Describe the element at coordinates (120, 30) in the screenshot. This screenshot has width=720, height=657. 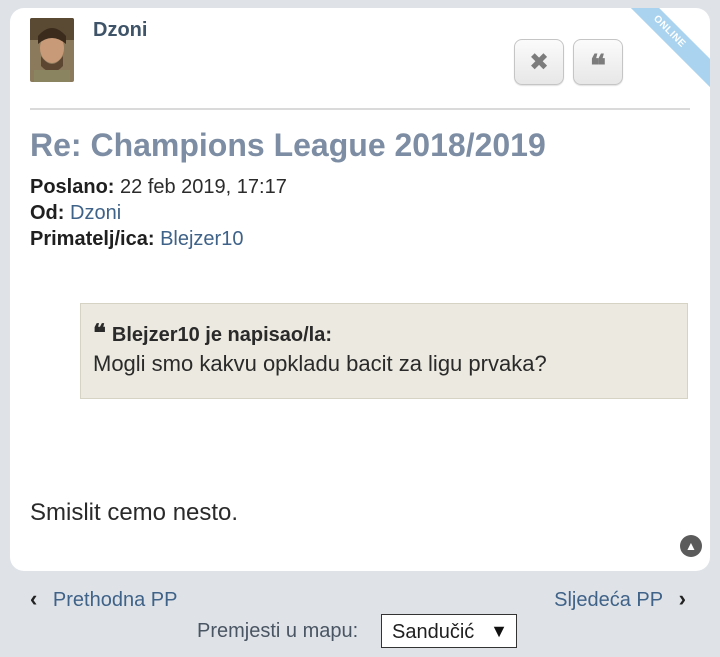
I see `author-name: Dzoni` at that location.